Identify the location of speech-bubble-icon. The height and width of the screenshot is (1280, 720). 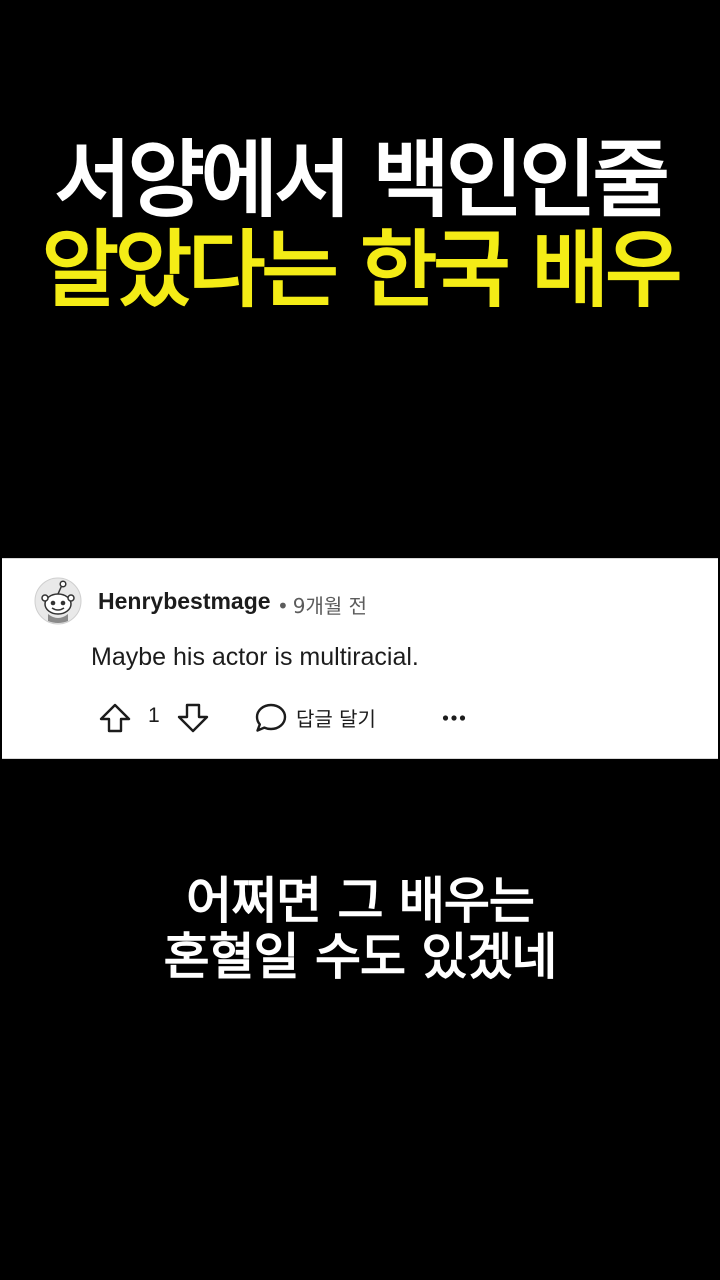
(271, 717).